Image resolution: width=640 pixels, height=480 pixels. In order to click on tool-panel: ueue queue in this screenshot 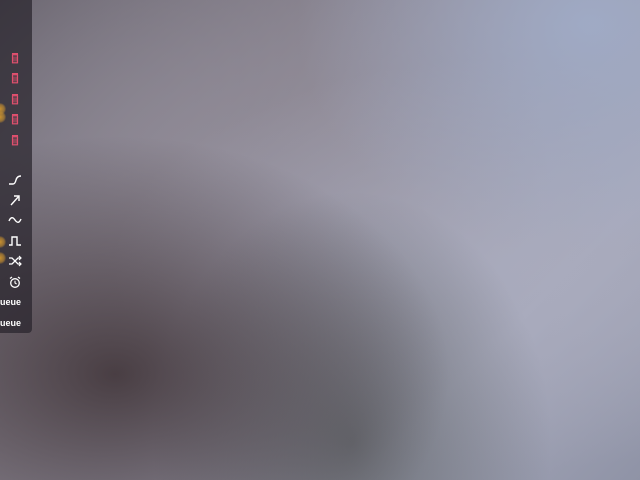, I will do `click(16, 166)`.